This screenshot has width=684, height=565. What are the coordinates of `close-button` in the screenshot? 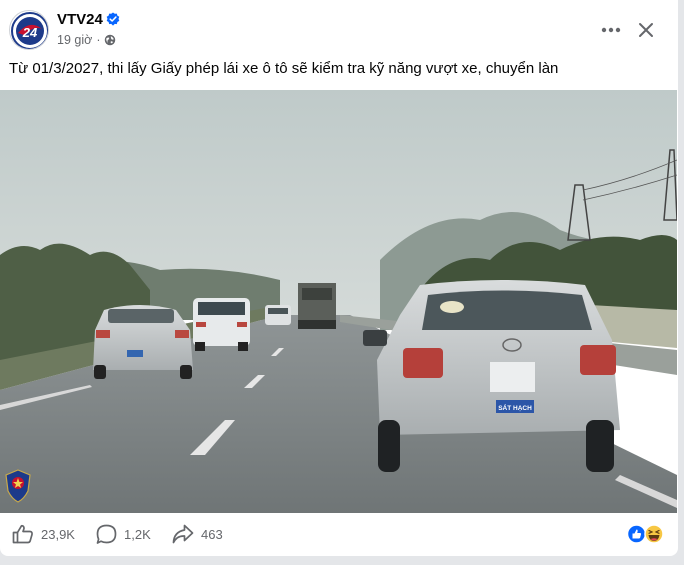 It's located at (646, 30).